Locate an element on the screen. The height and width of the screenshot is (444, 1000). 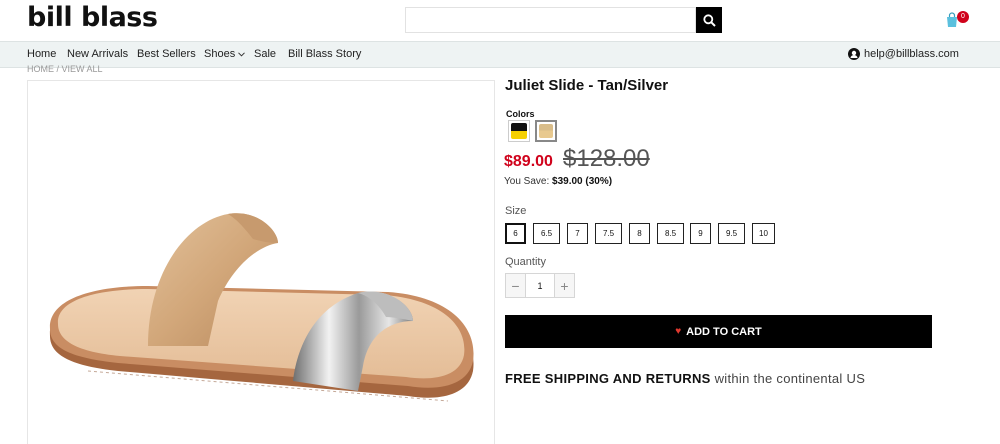
original-price: $128.00 is located at coordinates (606, 158).